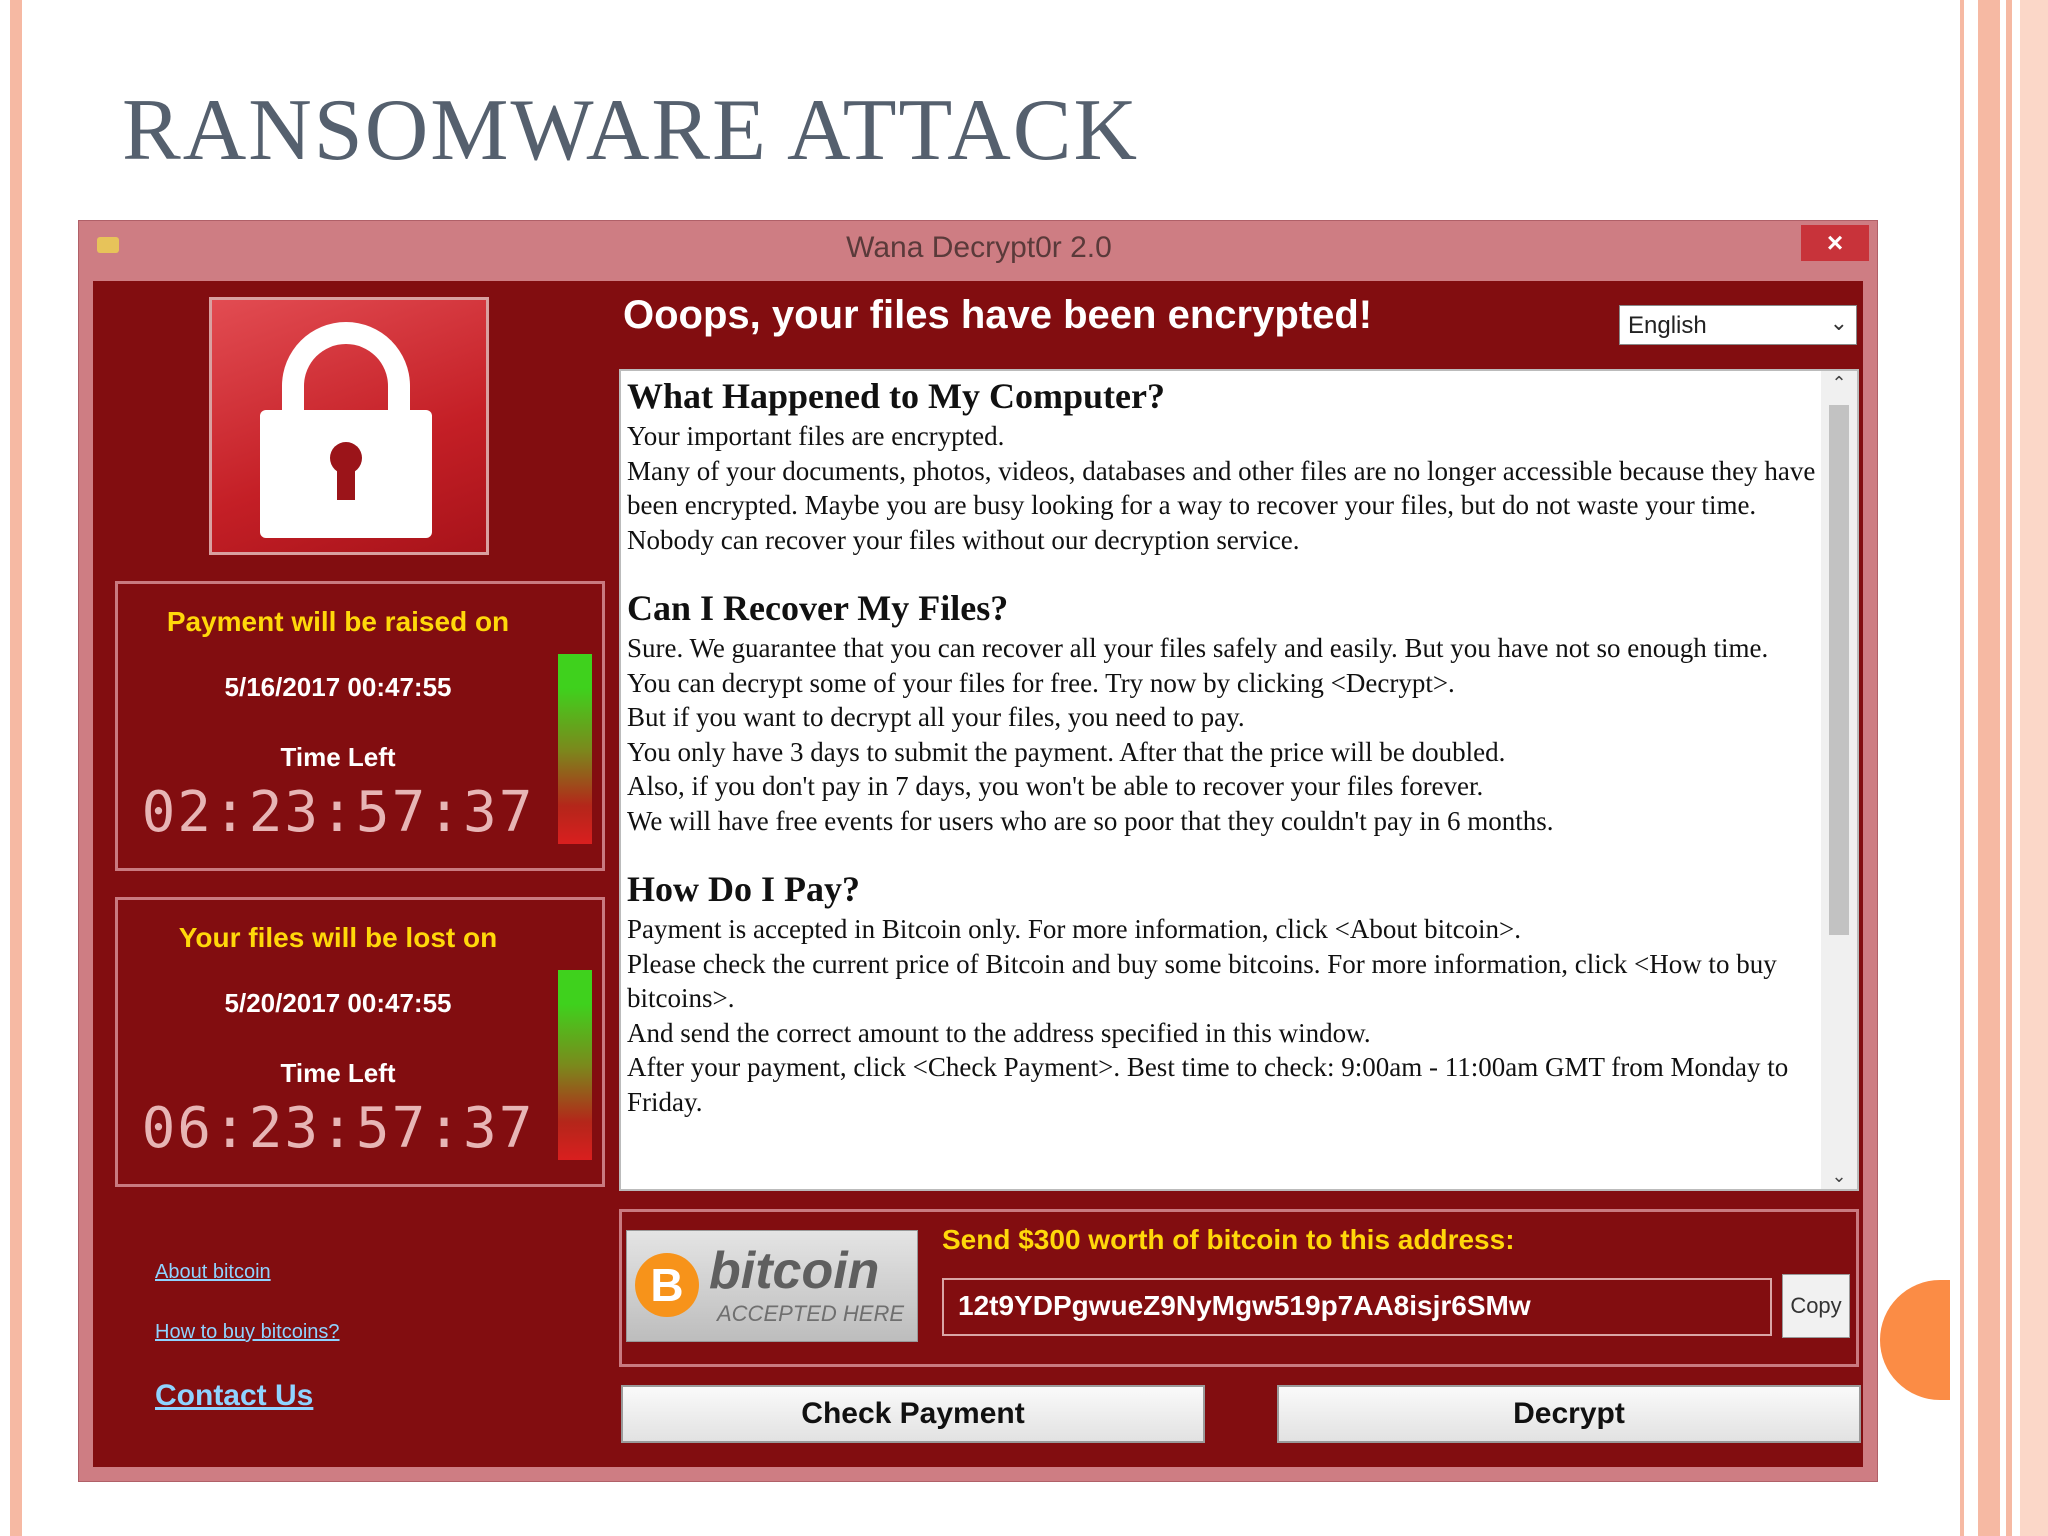 This screenshot has height=1536, width=2048. What do you see at coordinates (818, 608) in the screenshot?
I see `section-heading: Can I Recover My Files?` at bounding box center [818, 608].